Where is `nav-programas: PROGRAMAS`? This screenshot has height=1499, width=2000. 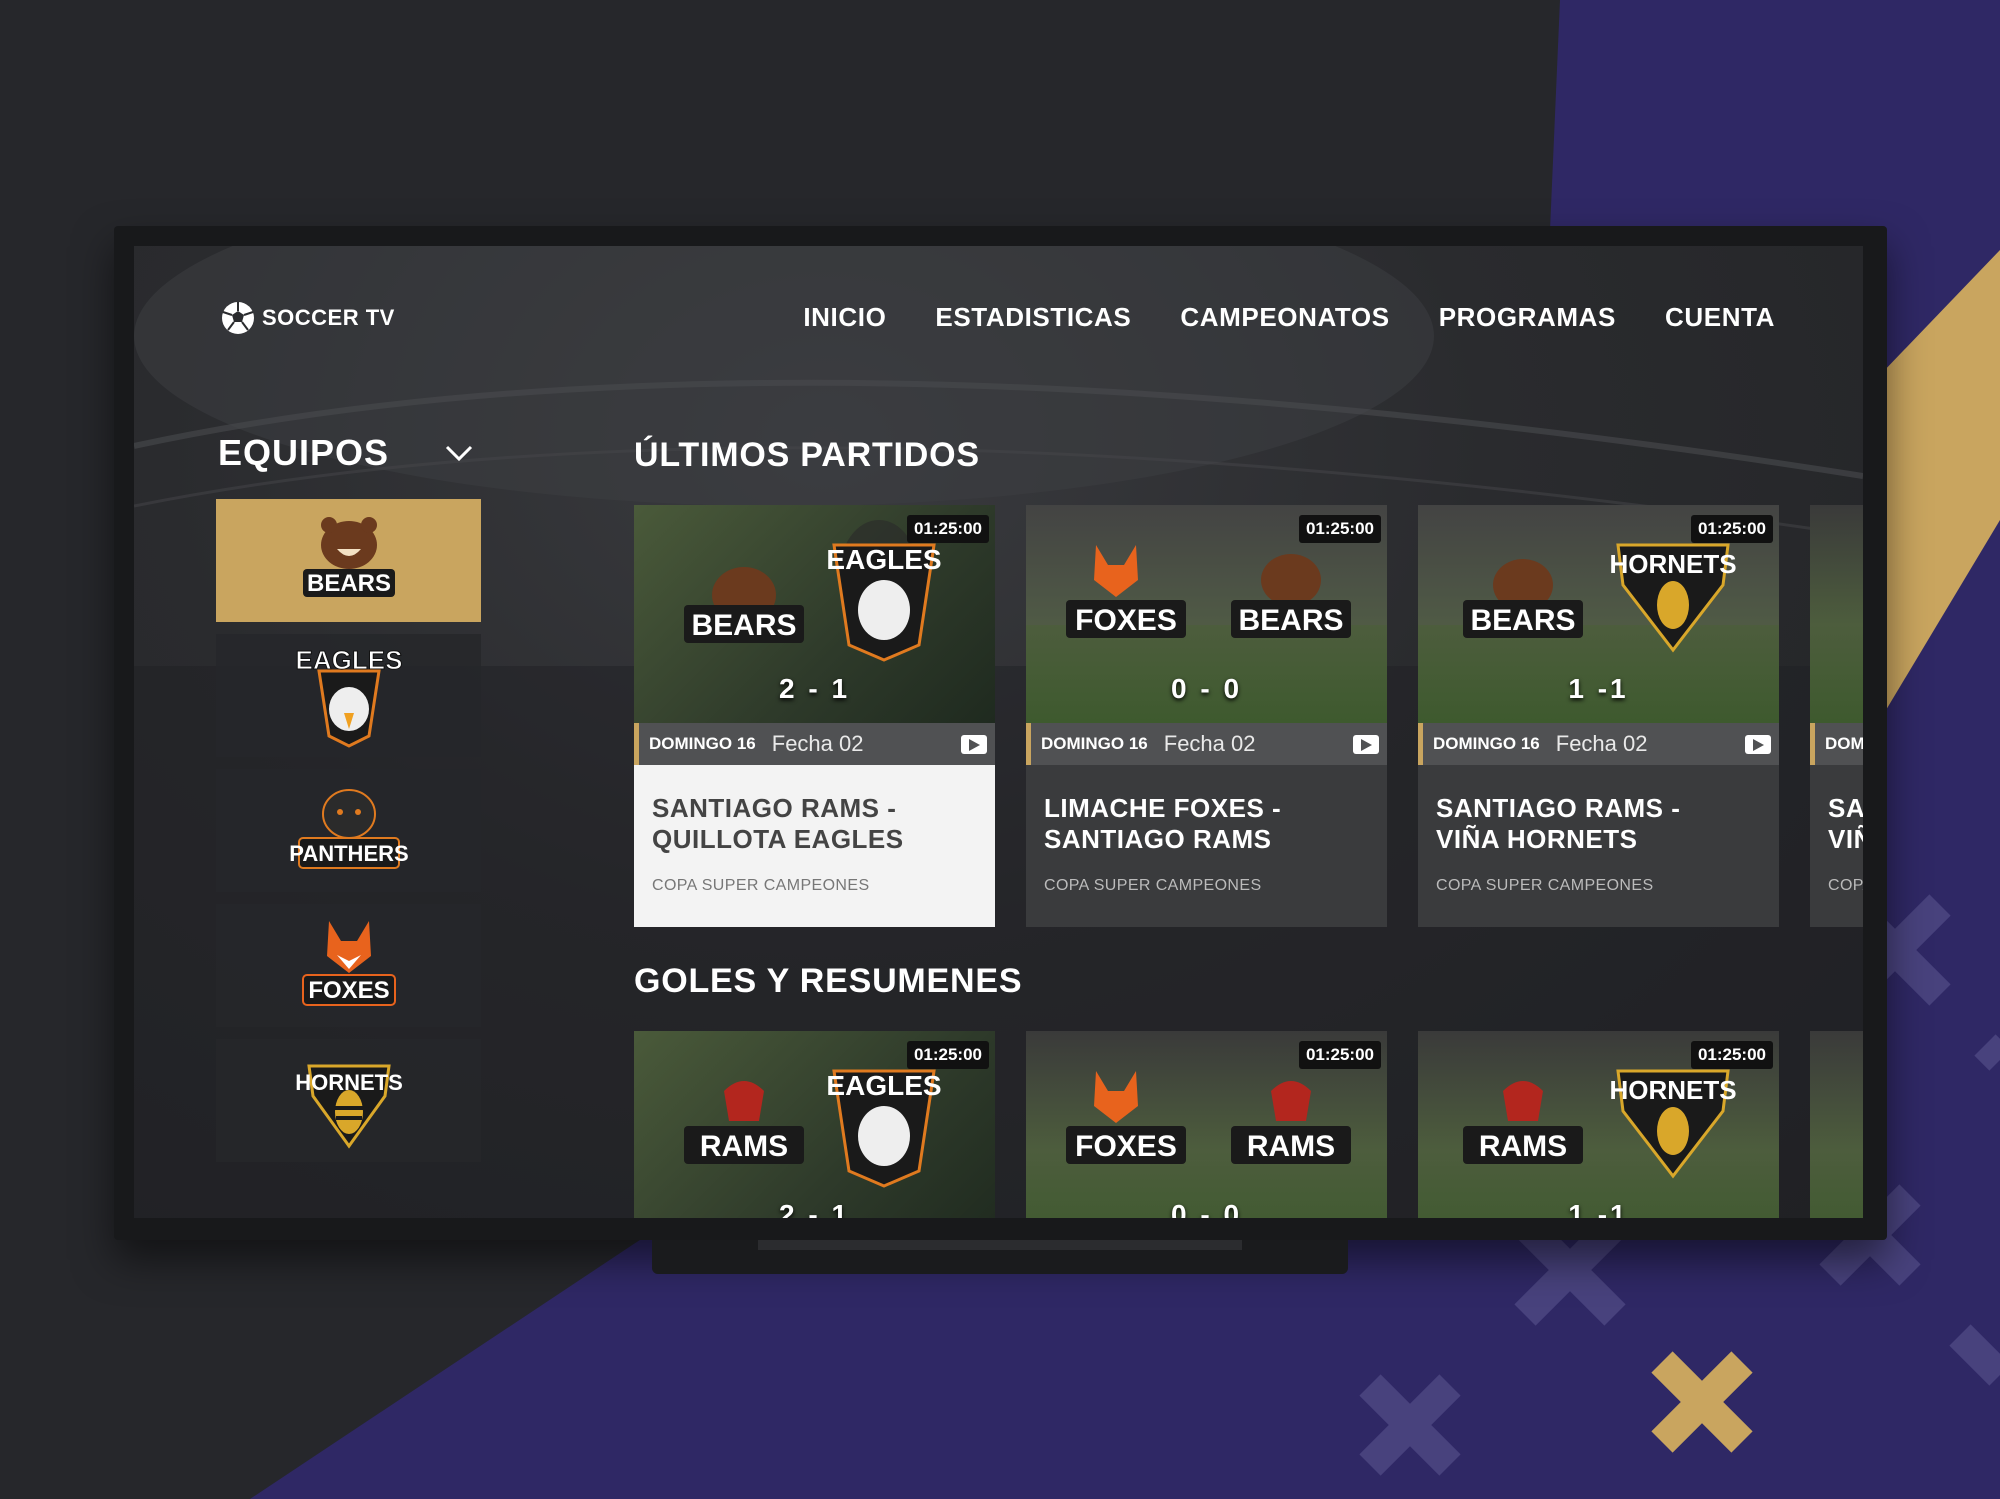 nav-programas: PROGRAMAS is located at coordinates (1527, 317).